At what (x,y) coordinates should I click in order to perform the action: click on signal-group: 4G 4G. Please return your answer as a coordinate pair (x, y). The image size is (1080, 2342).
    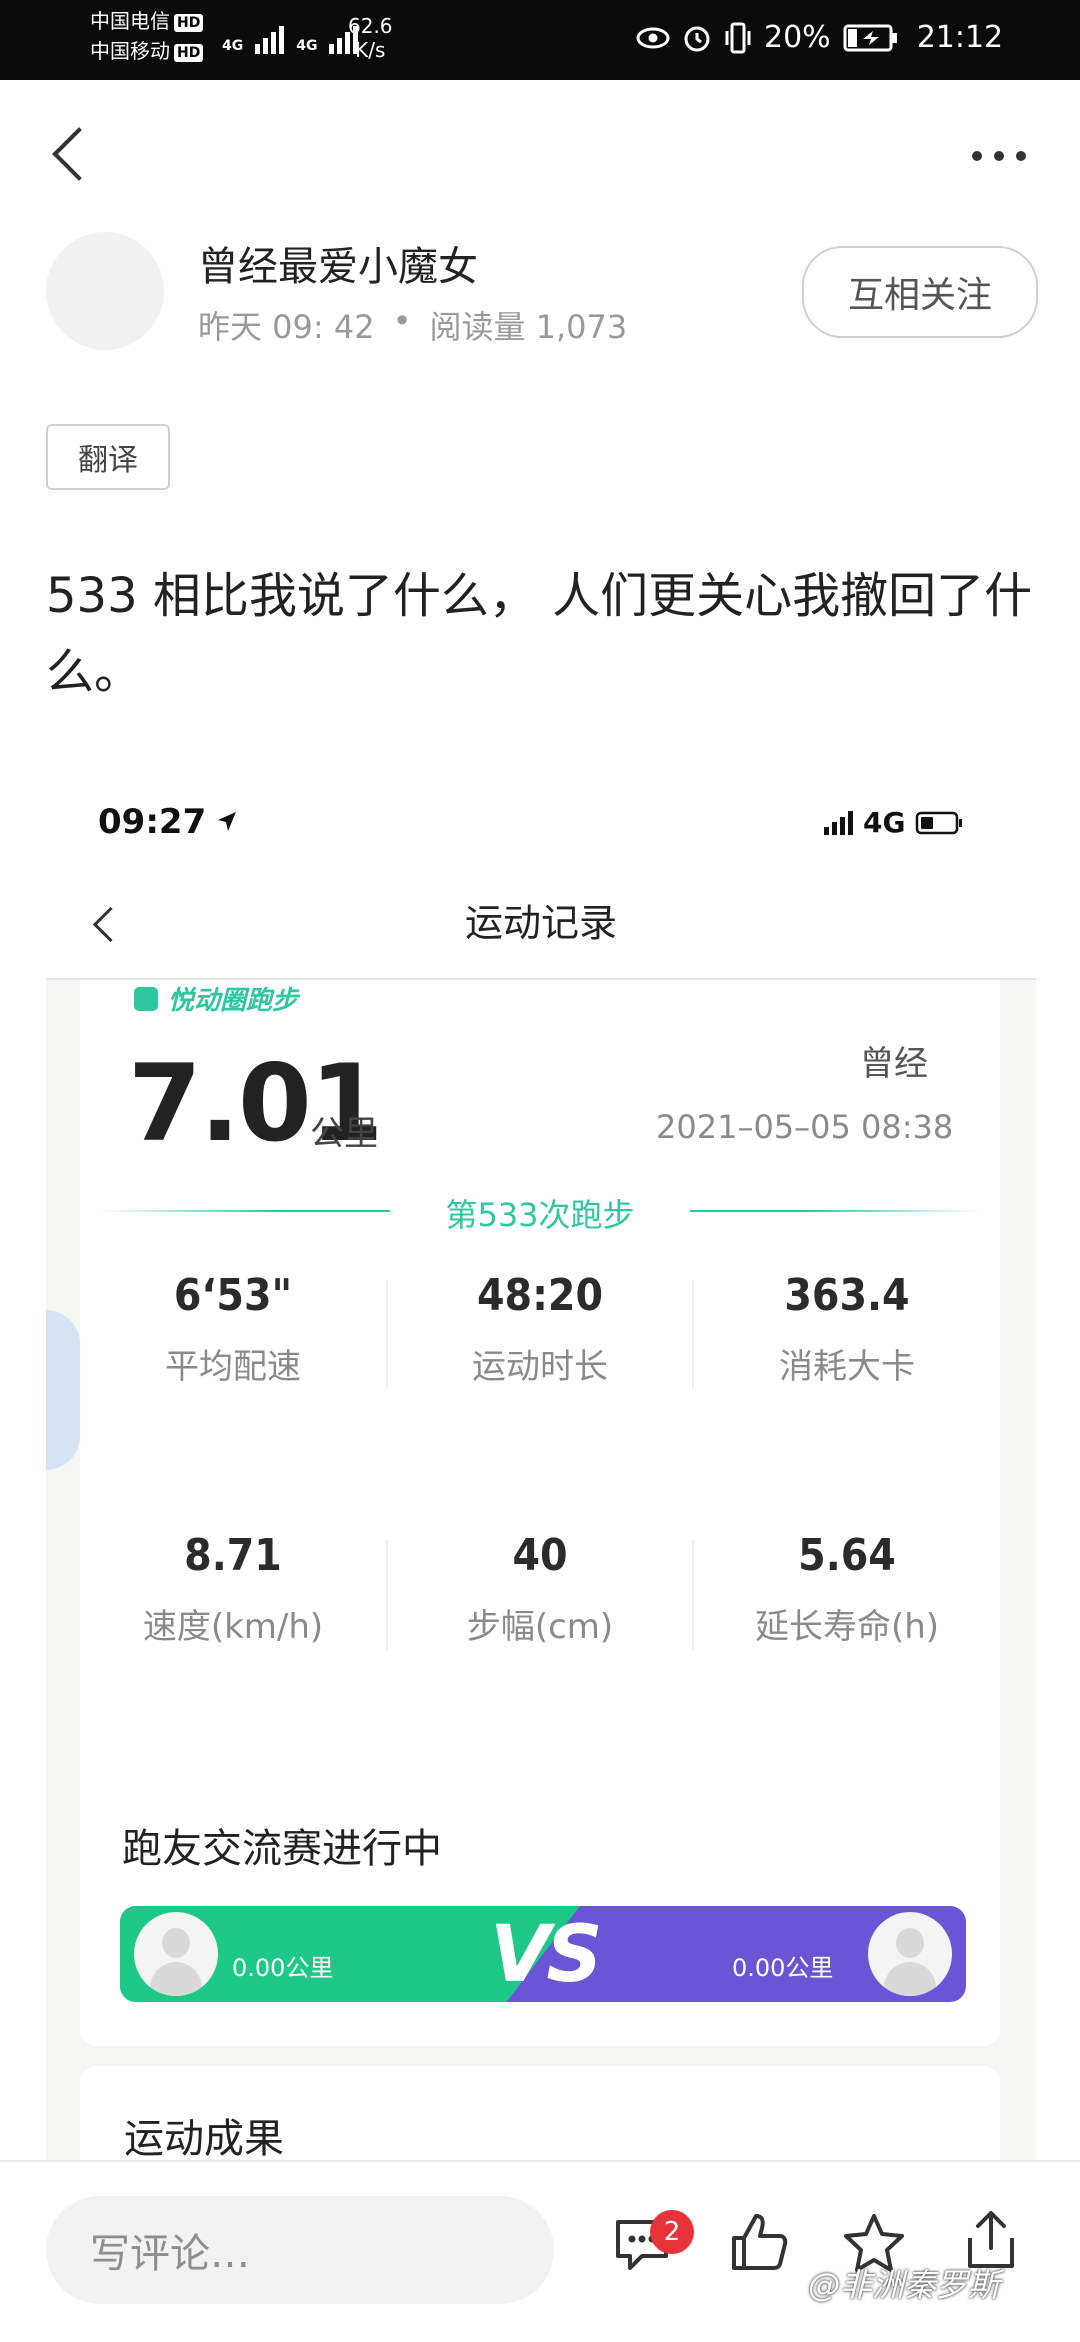
    Looking at the image, I should click on (290, 38).